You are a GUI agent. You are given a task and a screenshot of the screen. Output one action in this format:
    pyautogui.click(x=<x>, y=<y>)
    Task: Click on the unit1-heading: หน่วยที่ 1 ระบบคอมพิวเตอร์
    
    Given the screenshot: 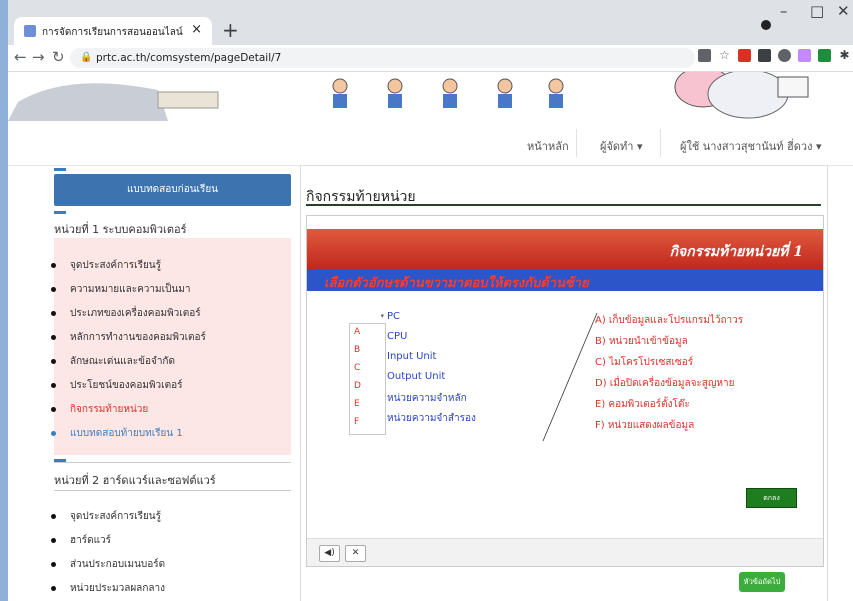 What is the action you would take?
    pyautogui.click(x=120, y=229)
    